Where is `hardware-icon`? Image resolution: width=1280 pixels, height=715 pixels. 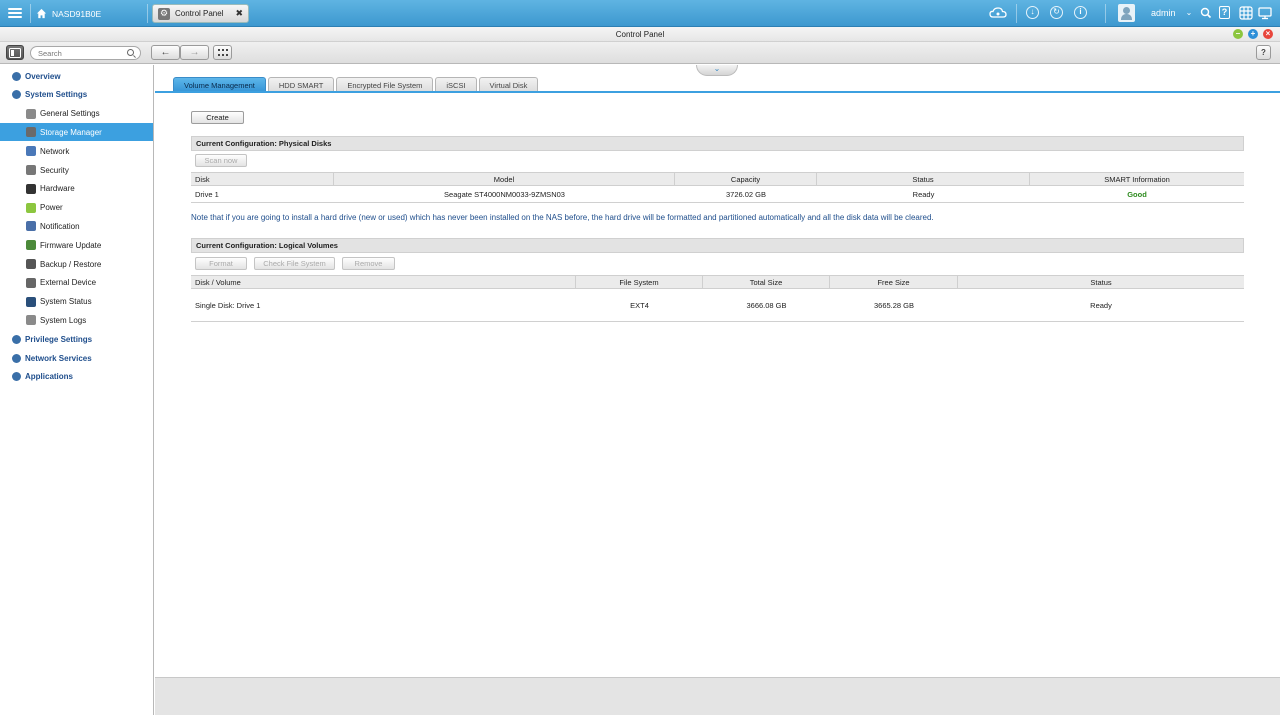 hardware-icon is located at coordinates (31, 188).